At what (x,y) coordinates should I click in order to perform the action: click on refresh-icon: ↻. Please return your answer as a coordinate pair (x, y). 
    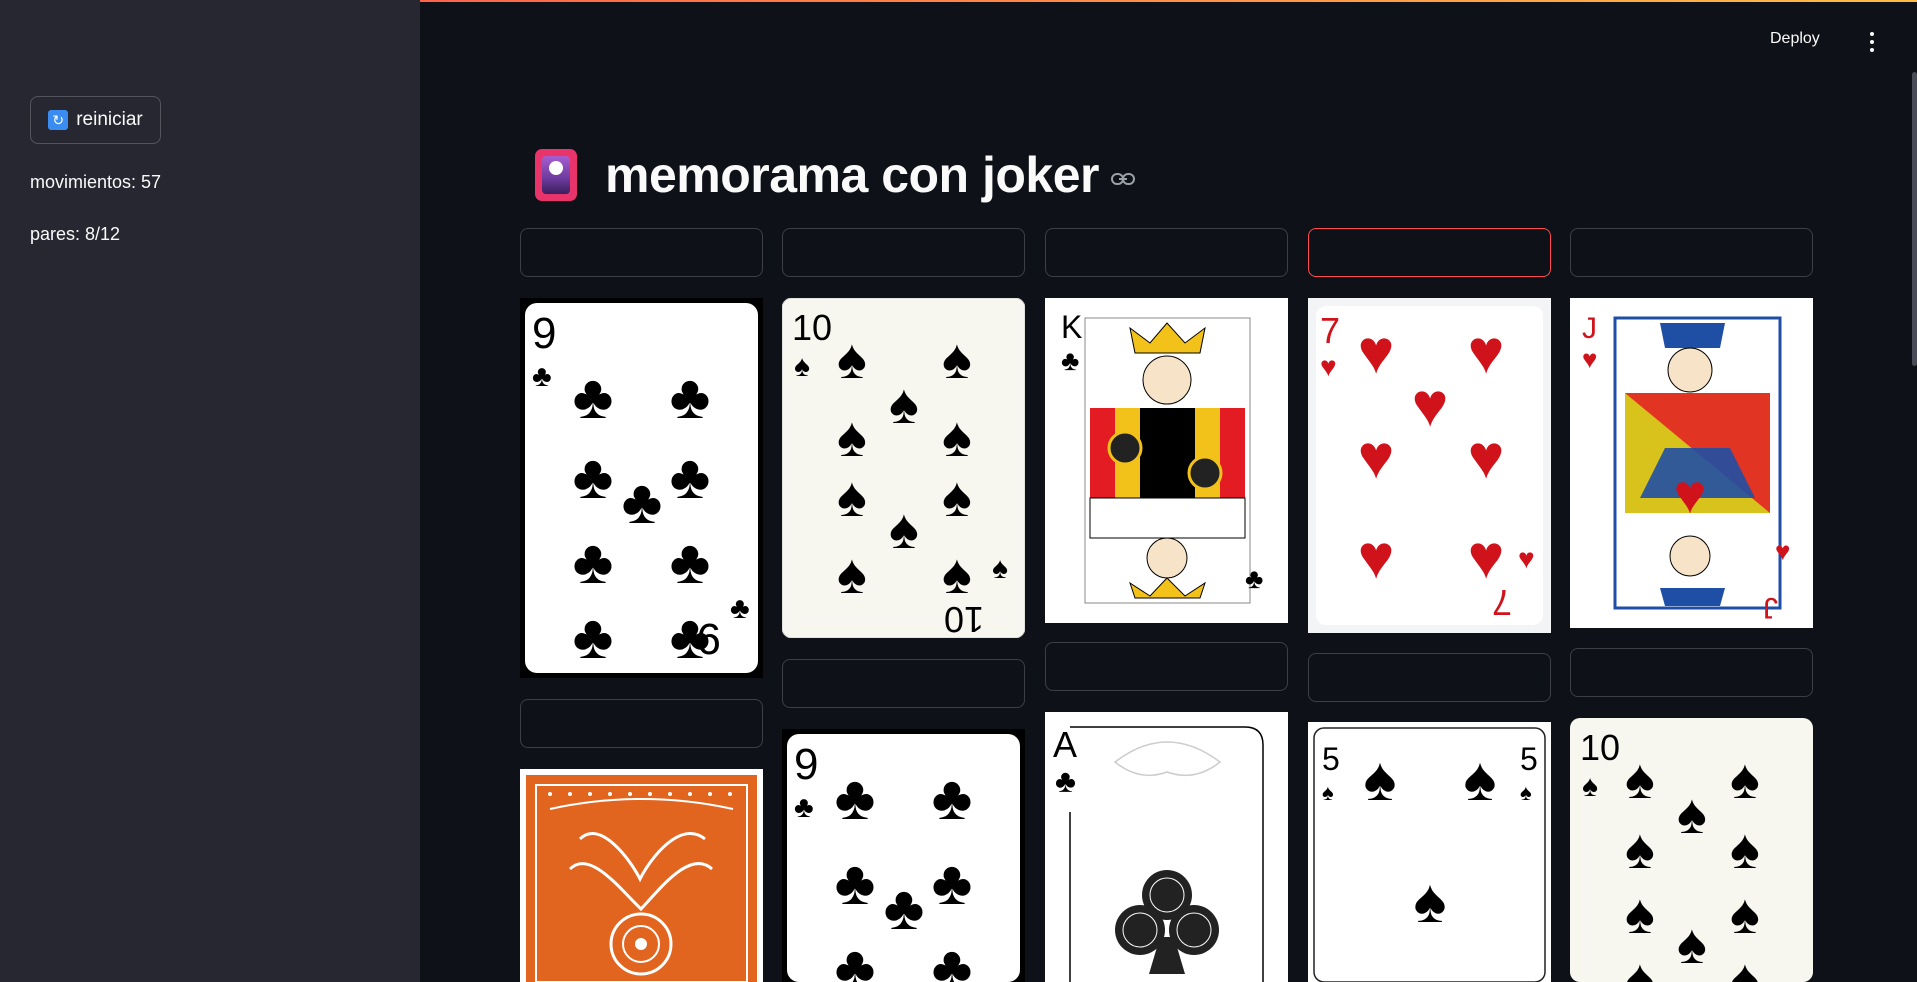
    Looking at the image, I should click on (58, 120).